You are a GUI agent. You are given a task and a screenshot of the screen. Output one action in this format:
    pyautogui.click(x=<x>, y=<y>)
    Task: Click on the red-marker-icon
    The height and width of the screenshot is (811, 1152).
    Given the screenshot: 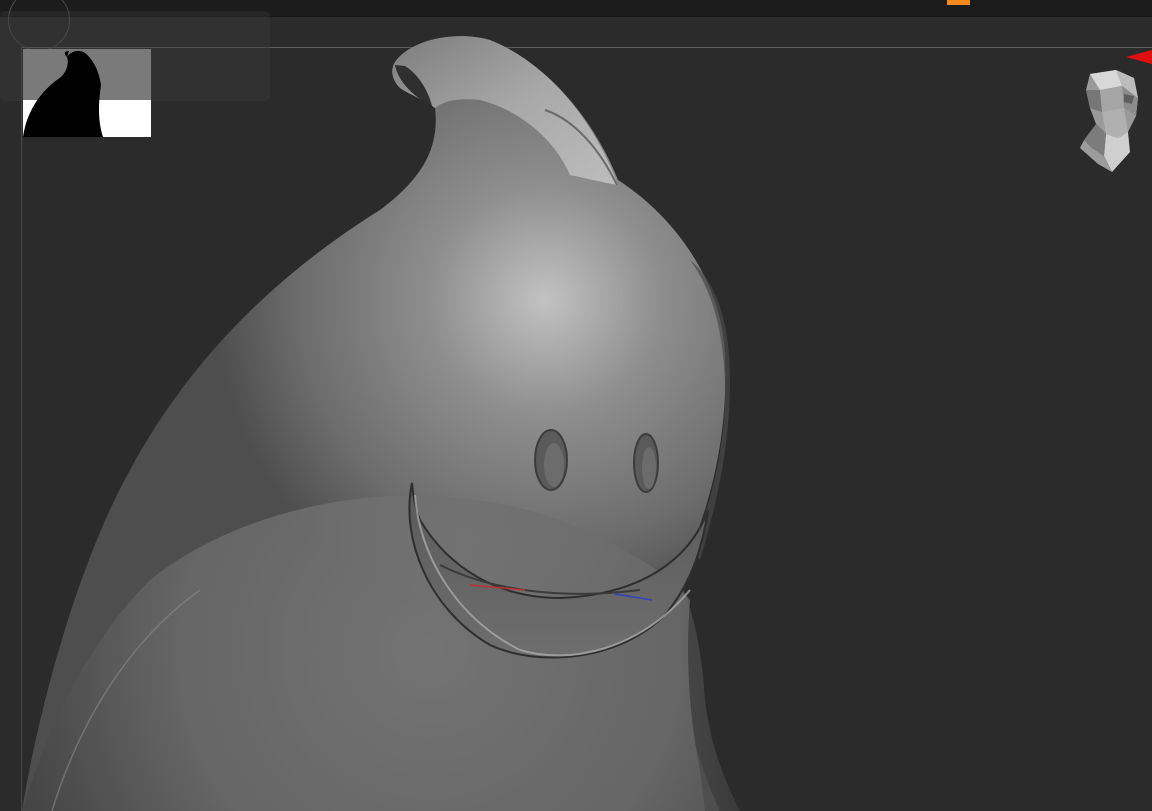 What is the action you would take?
    pyautogui.click(x=1139, y=57)
    